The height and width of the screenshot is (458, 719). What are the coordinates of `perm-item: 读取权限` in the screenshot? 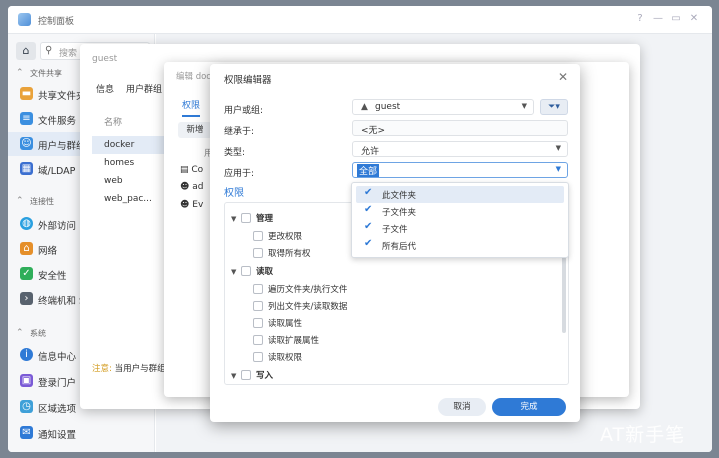 It's located at (277, 357).